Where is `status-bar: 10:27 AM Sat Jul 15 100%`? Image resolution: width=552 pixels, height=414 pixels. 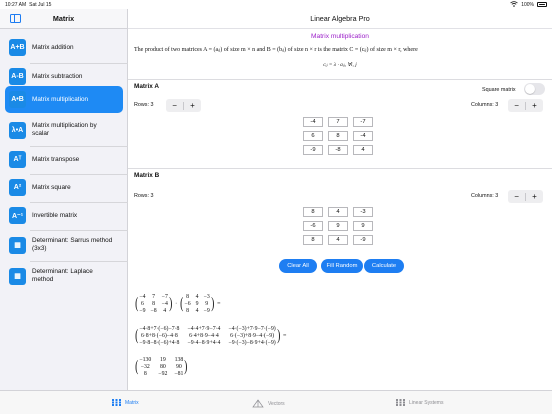
status-bar: 10:27 AM Sat Jul 15 100% is located at coordinates (276, 4).